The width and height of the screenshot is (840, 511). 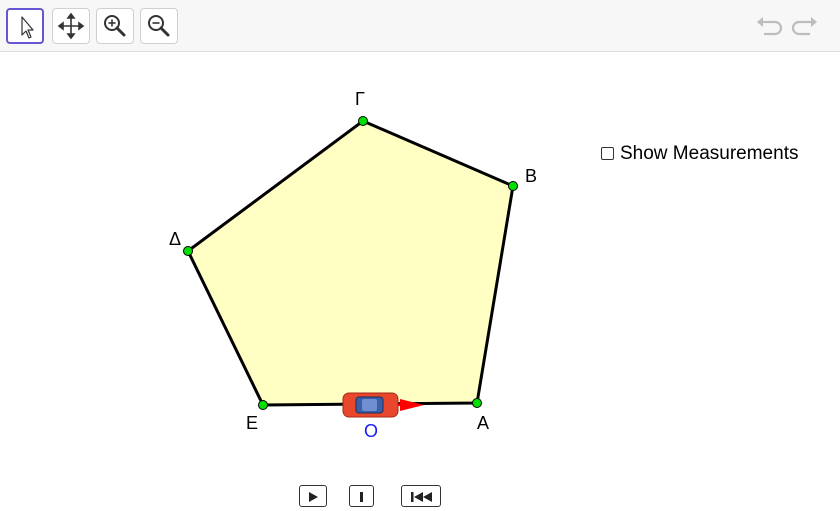 What do you see at coordinates (175, 239) in the screenshot?
I see `vertex-label-delta: Δ` at bounding box center [175, 239].